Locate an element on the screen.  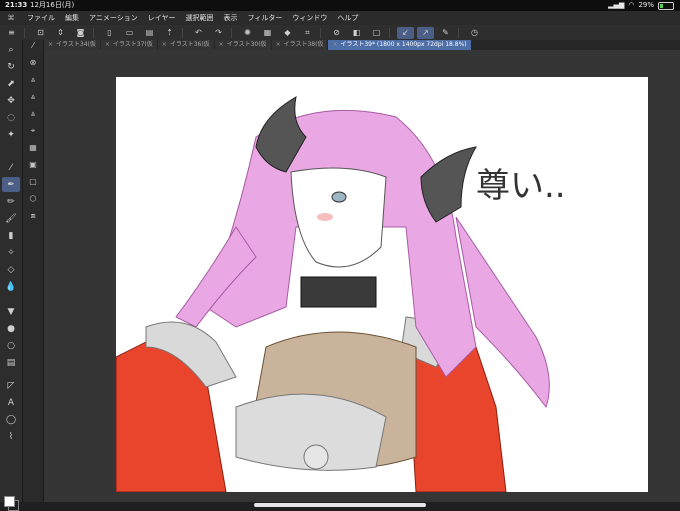
tab-document: × イラスト37(仮 is located at coordinates (128, 45).